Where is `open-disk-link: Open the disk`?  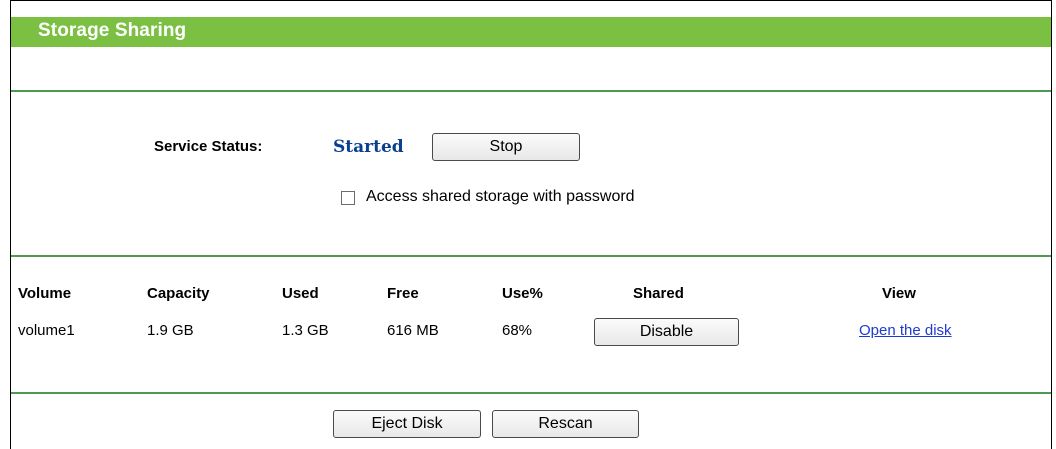 open-disk-link: Open the disk is located at coordinates (905, 330).